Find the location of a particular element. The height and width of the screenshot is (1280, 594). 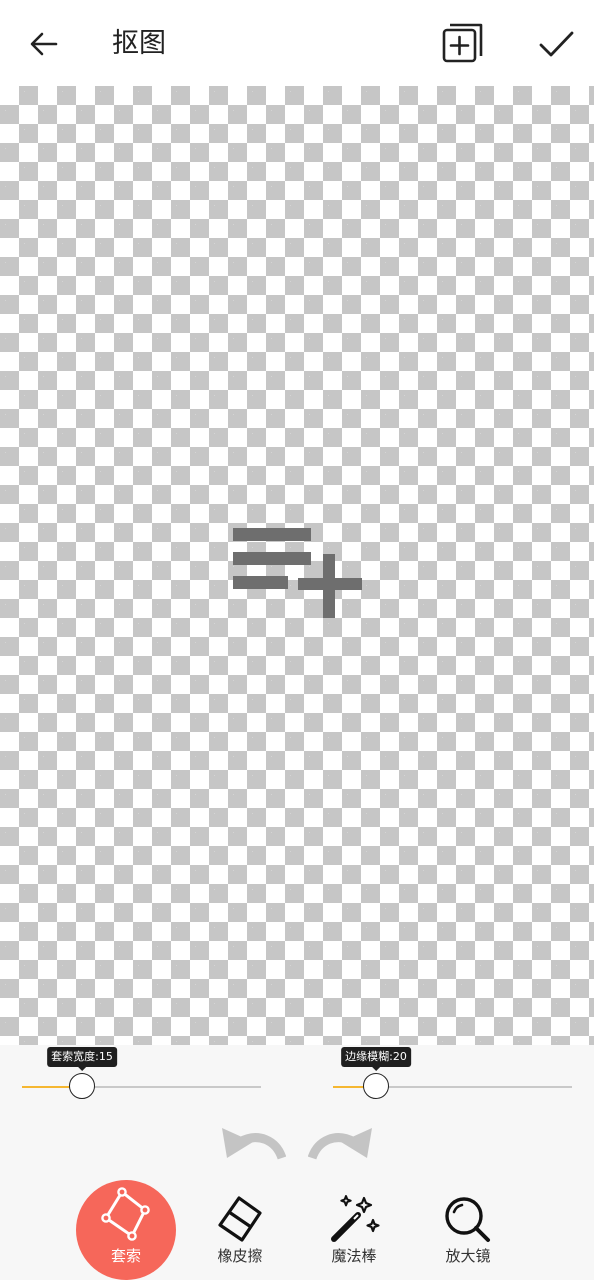

add-list-icon is located at coordinates (297, 573).